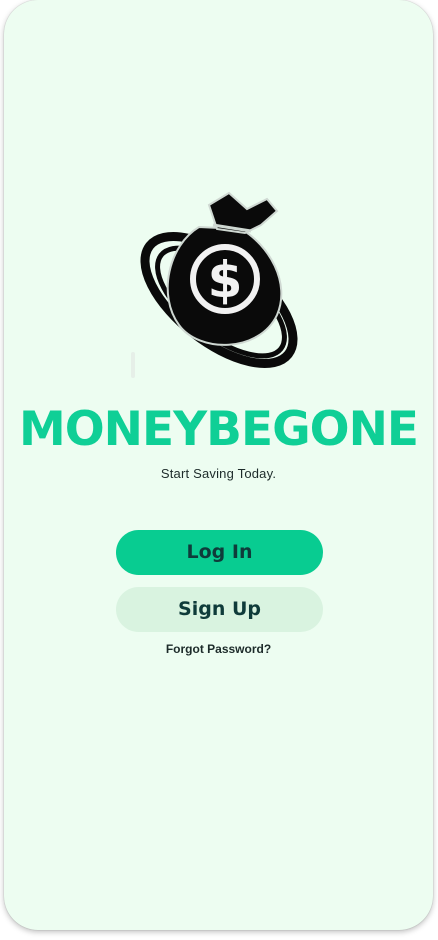 The width and height of the screenshot is (438, 940). I want to click on login-button: Log In, so click(219, 552).